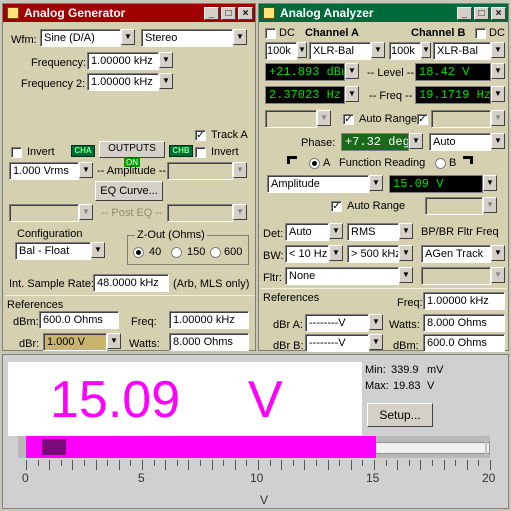 Image resolution: width=511 pixels, height=511 pixels. What do you see at coordinates (463, 254) in the screenshot?
I see `agen-track-select: AGen Track ▼` at bounding box center [463, 254].